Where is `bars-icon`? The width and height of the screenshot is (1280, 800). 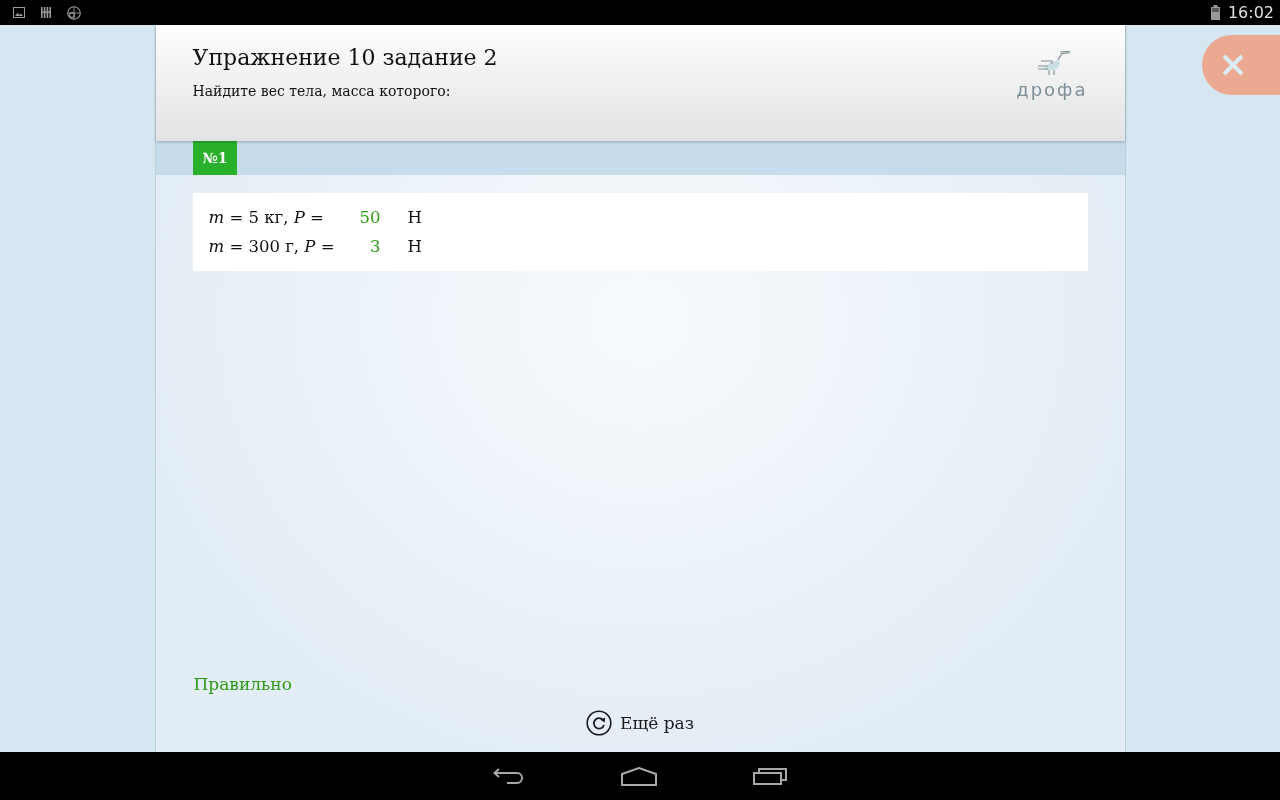
bars-icon is located at coordinates (46, 12).